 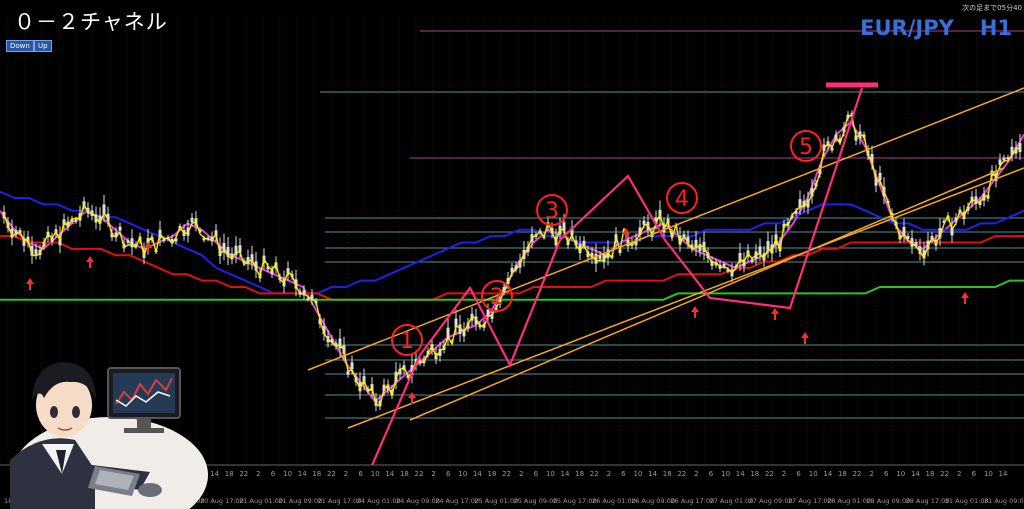 I want to click on wave-label: 1, so click(x=407, y=341).